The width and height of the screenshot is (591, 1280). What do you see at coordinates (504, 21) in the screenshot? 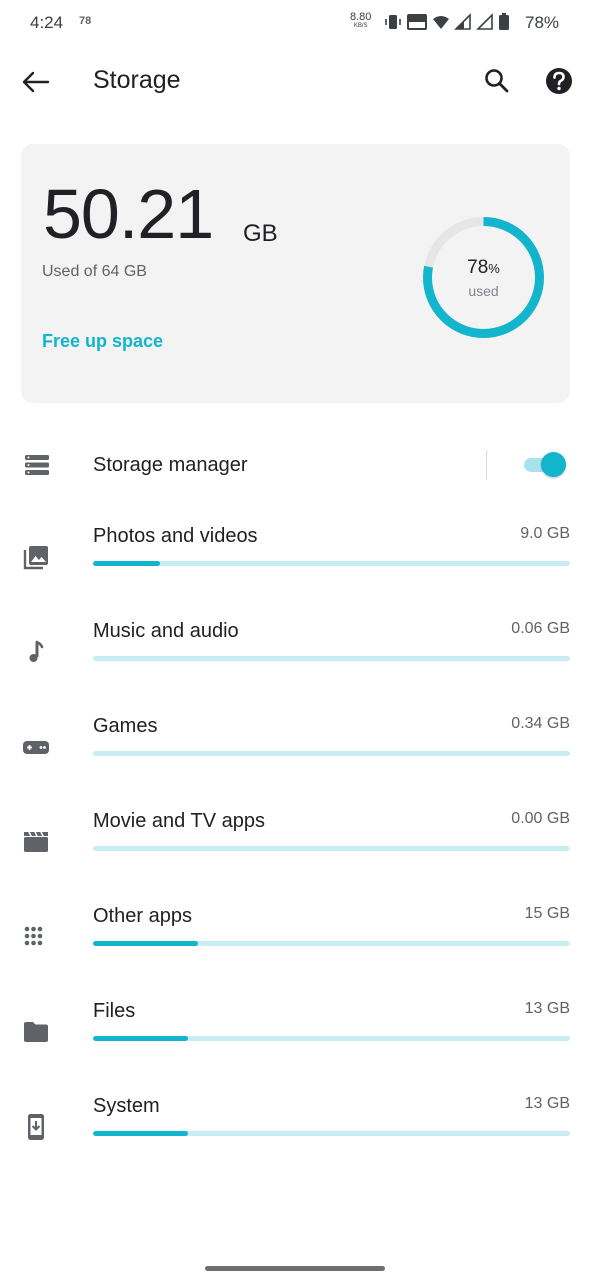
I see `battery-icon` at bounding box center [504, 21].